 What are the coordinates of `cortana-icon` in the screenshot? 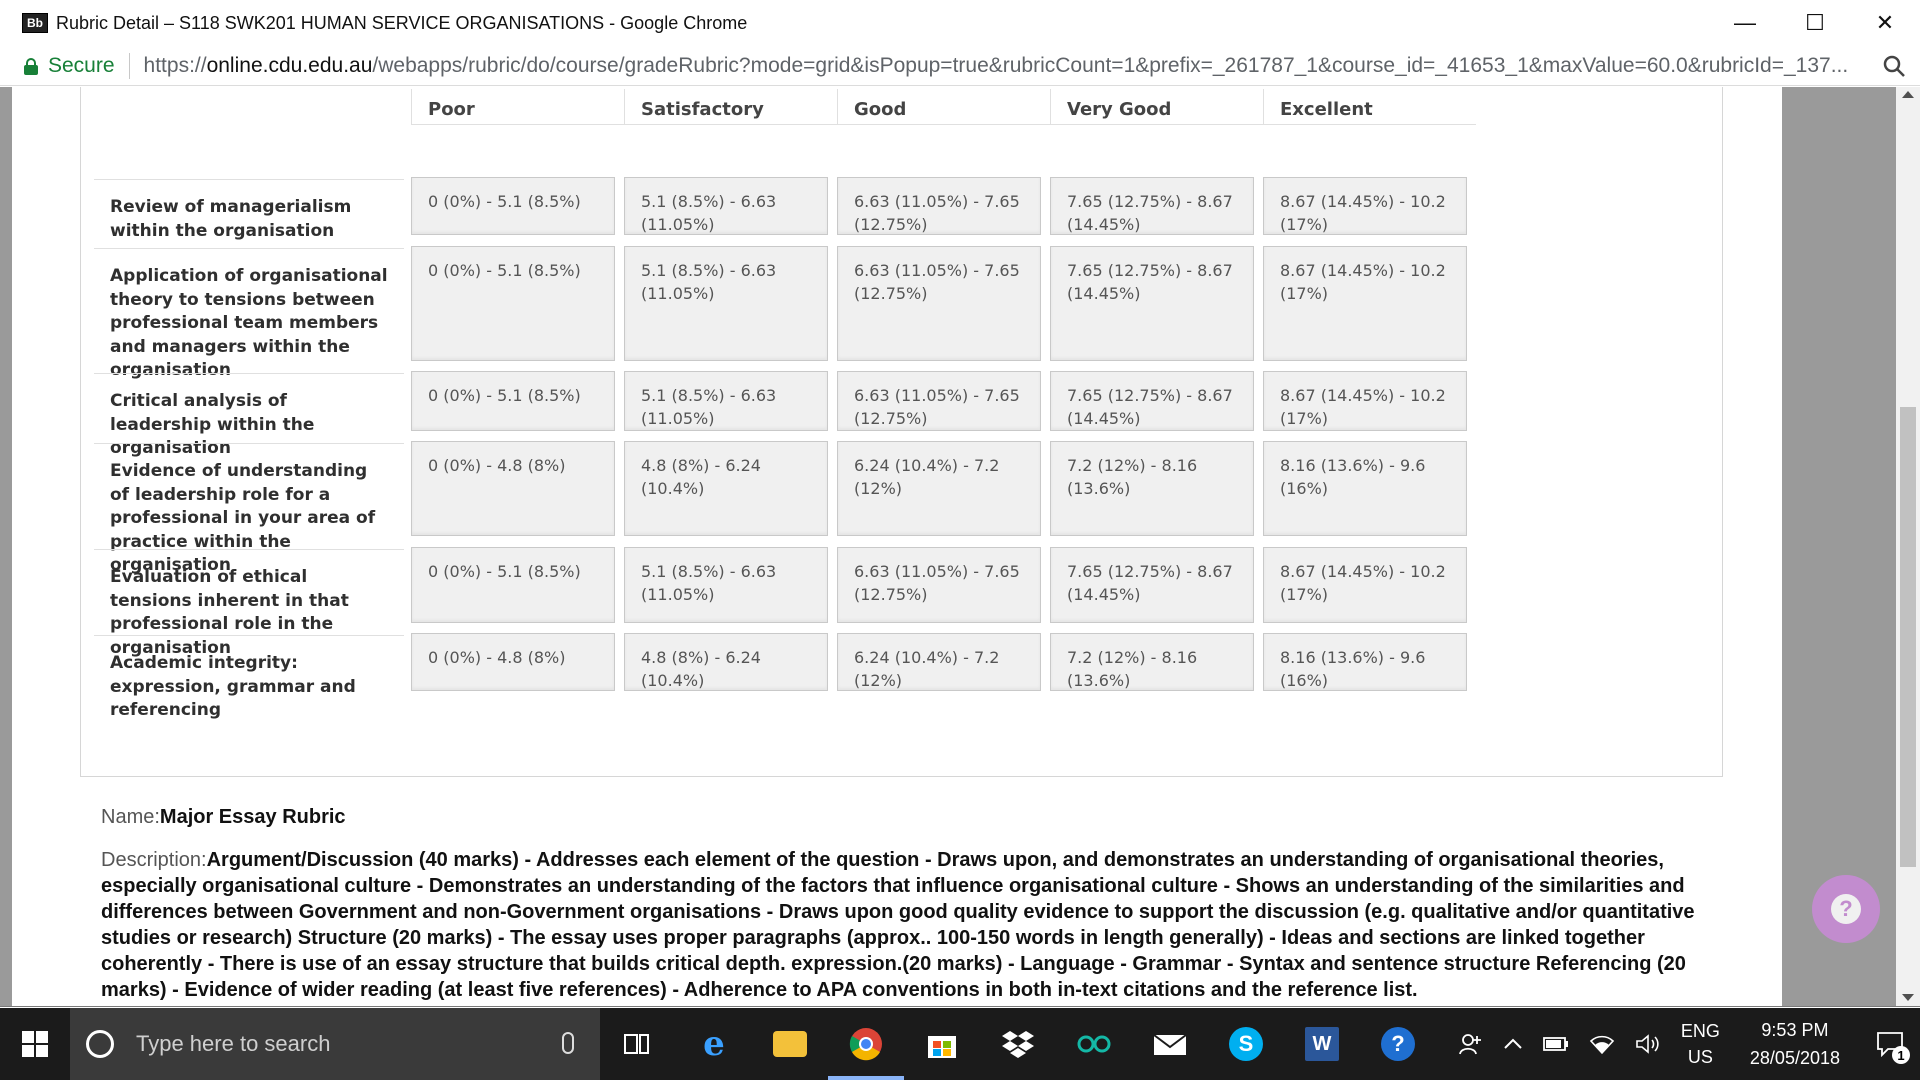 It's located at (100, 1044).